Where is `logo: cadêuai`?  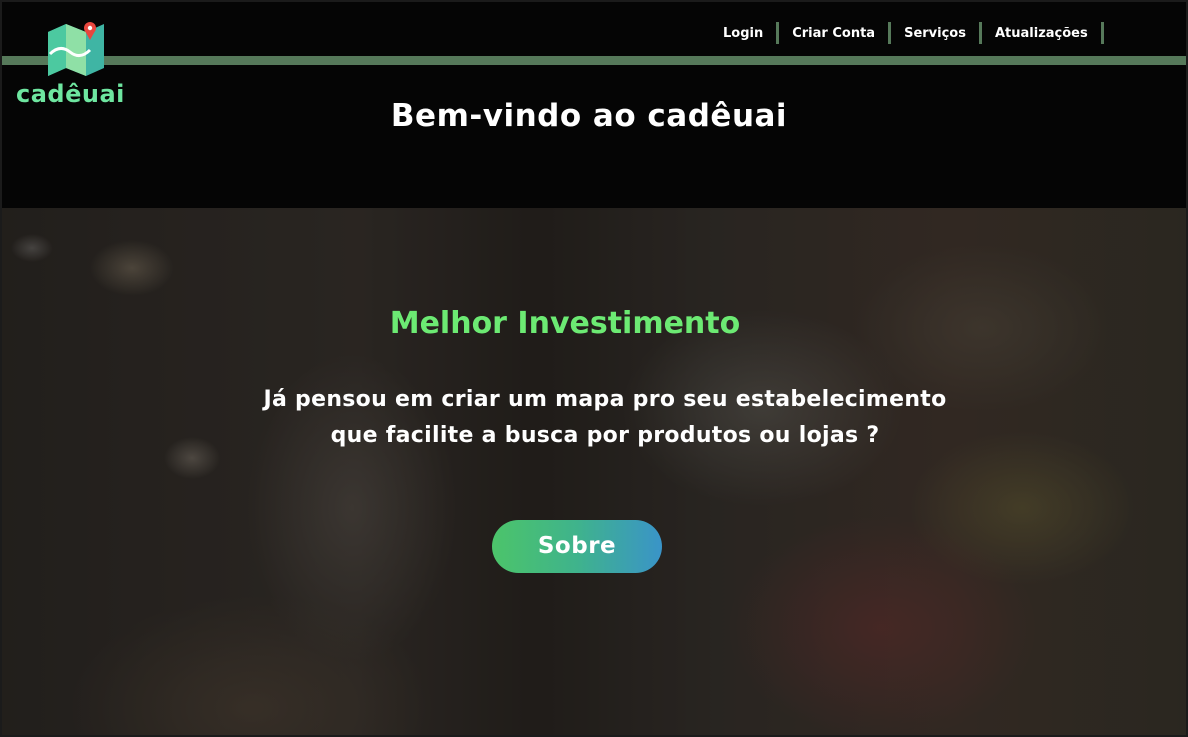
logo: cadêuai is located at coordinates (76, 64).